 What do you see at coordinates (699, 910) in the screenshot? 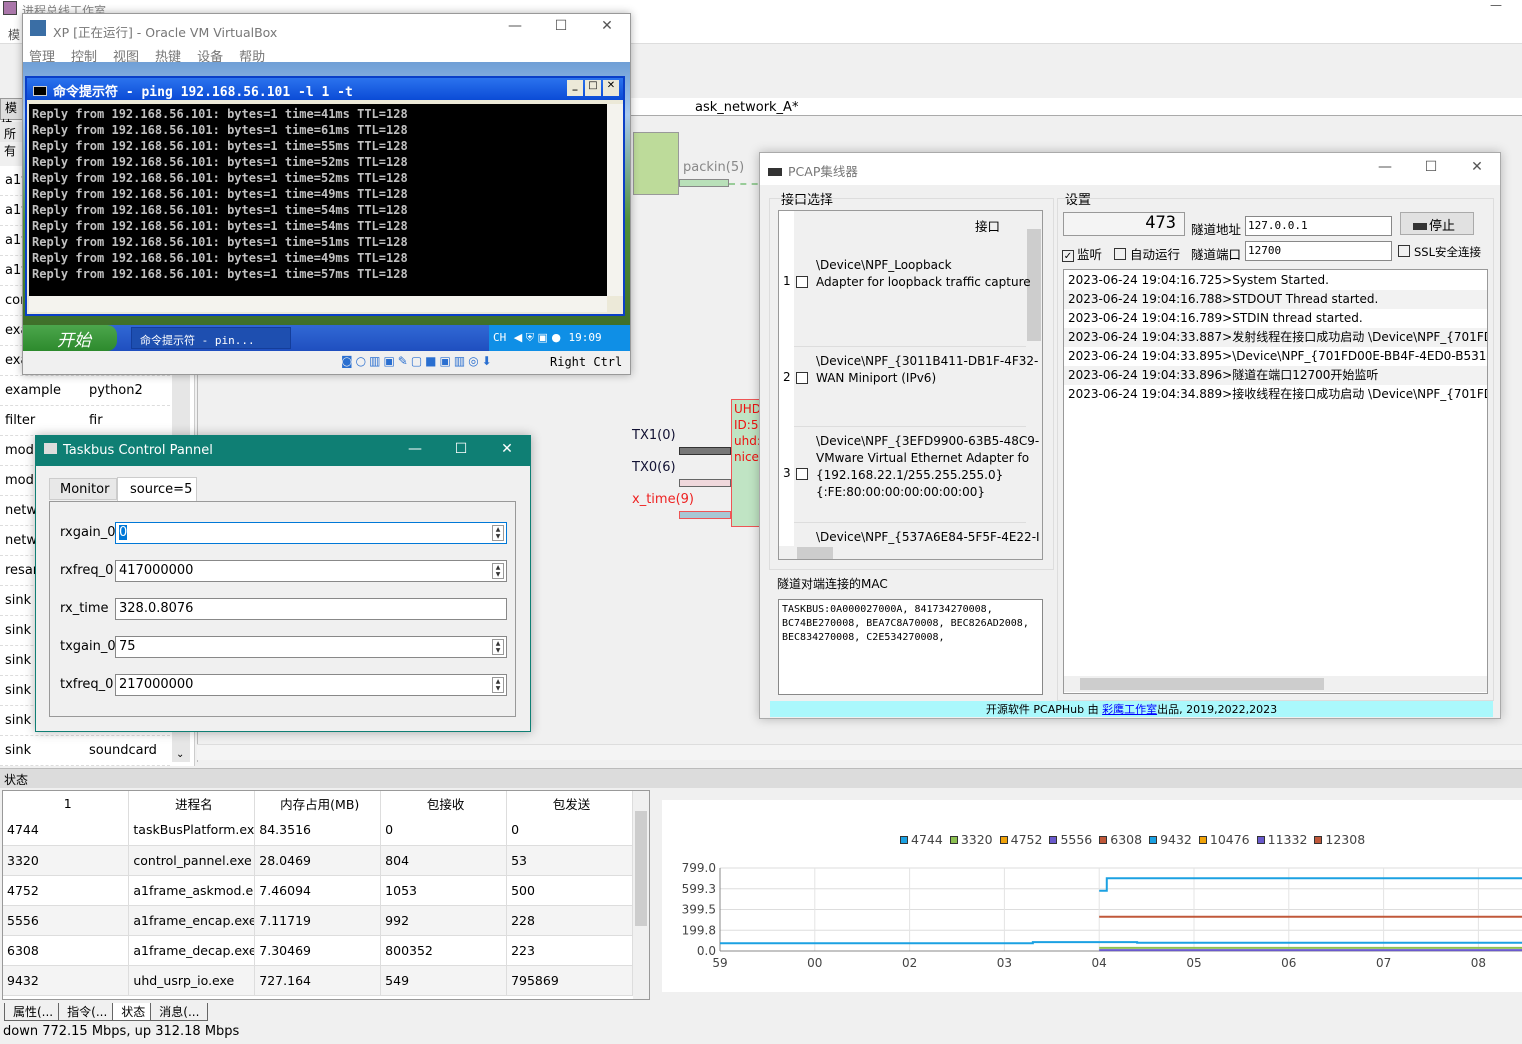
I see `y-tick-label: 399.5` at bounding box center [699, 910].